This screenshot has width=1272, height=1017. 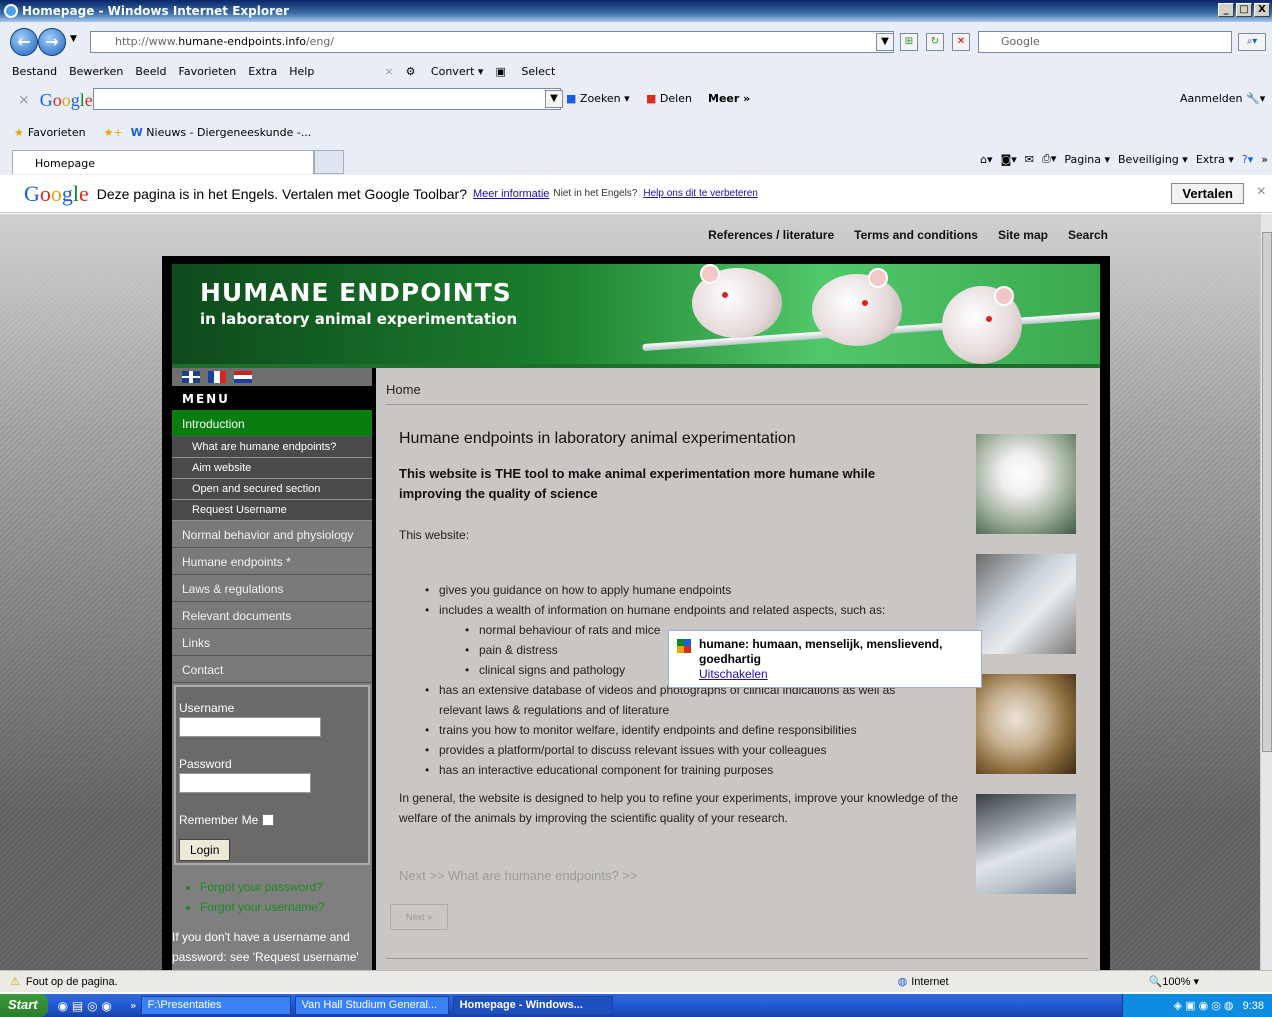 I want to click on menu-item-normal-behavior: Normal behavior and physiology, so click(x=272, y=534).